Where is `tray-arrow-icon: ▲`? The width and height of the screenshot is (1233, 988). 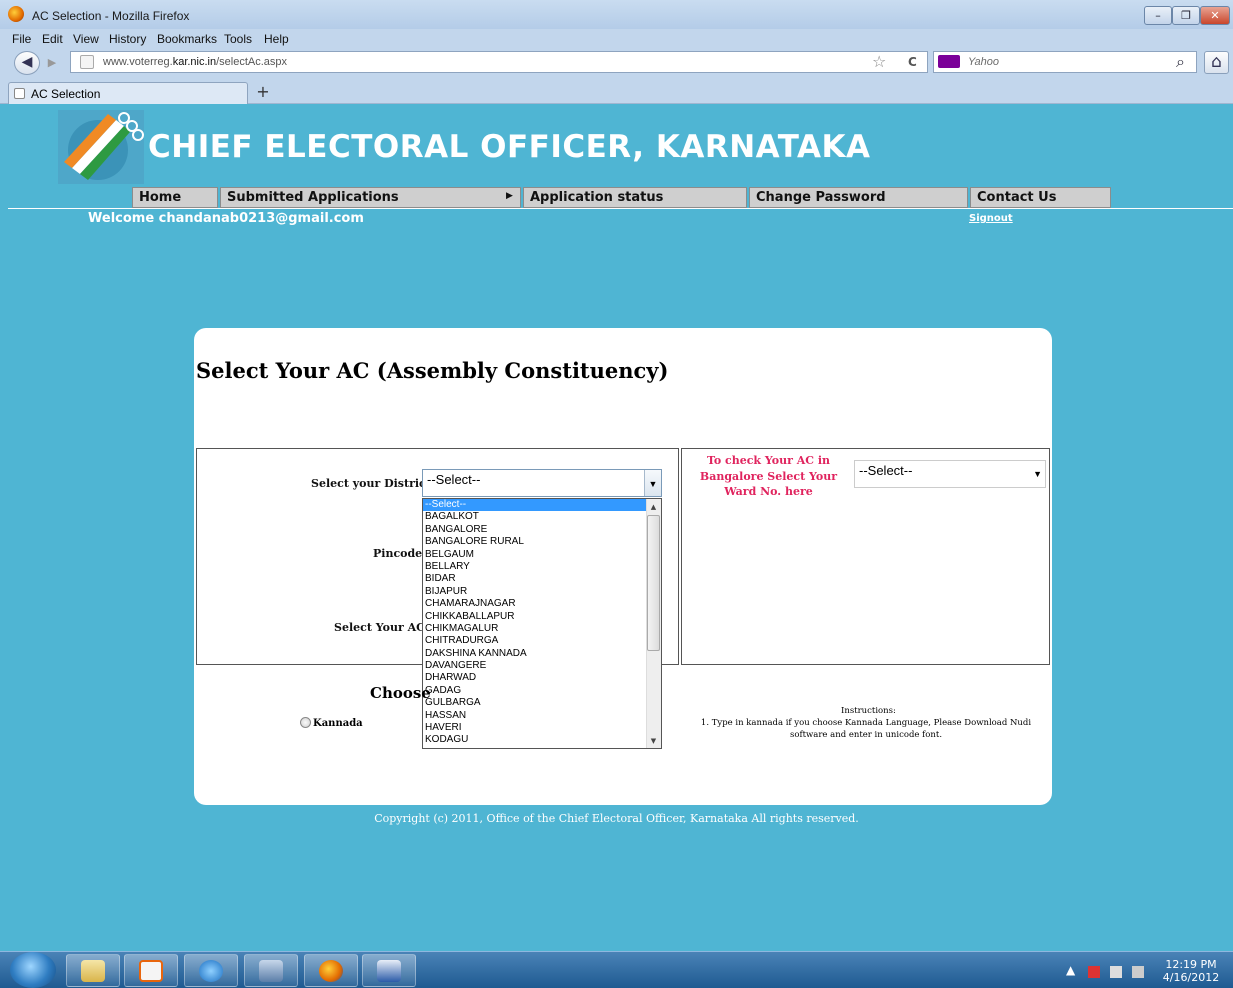
tray-arrow-icon: ▲ is located at coordinates (1070, 970).